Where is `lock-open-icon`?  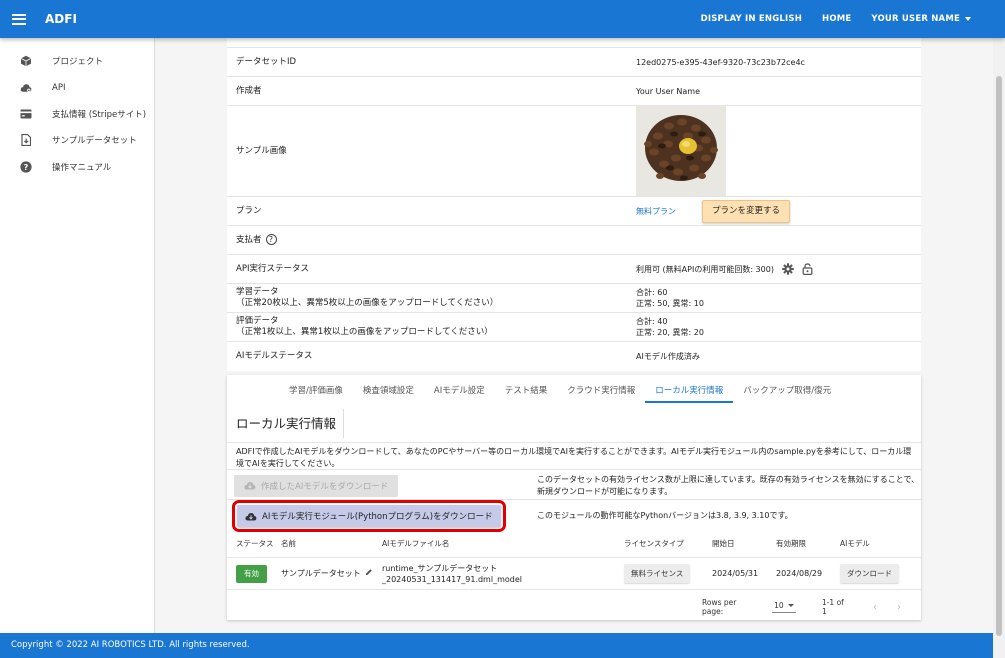
lock-open-icon is located at coordinates (807, 269).